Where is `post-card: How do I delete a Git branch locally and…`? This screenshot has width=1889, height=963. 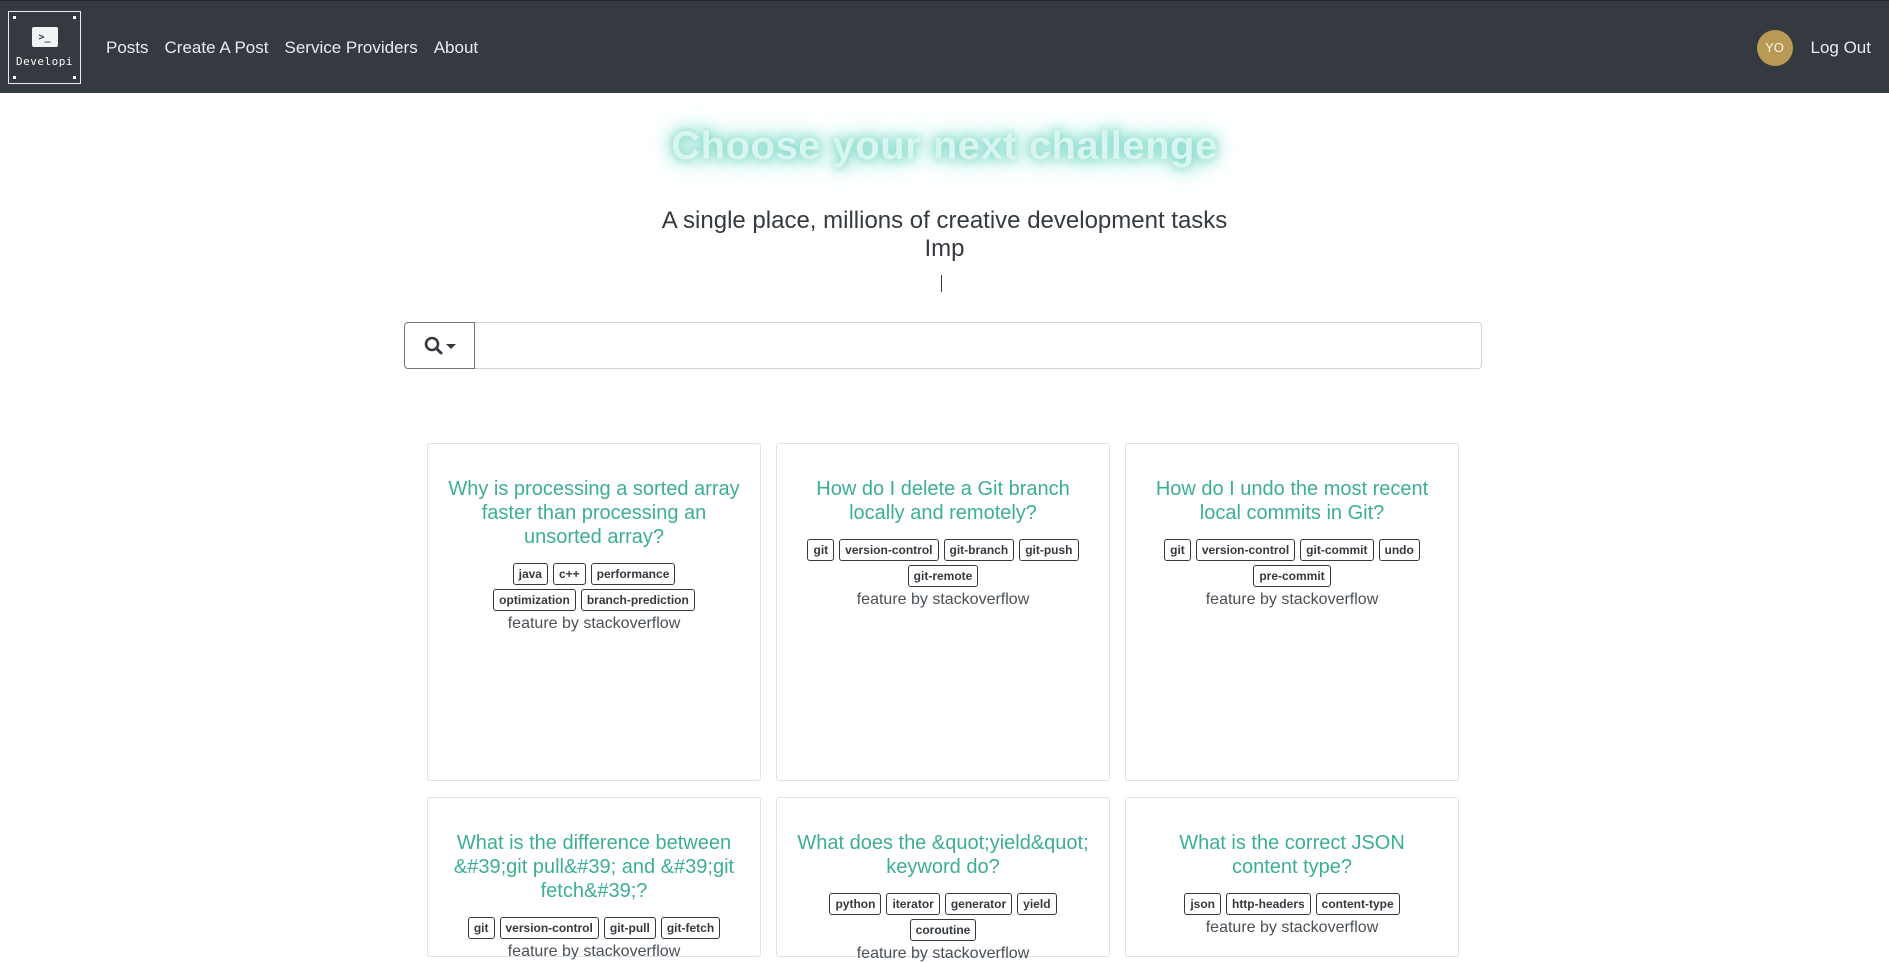
post-card: How do I delete a Git branch locally and… is located at coordinates (943, 612).